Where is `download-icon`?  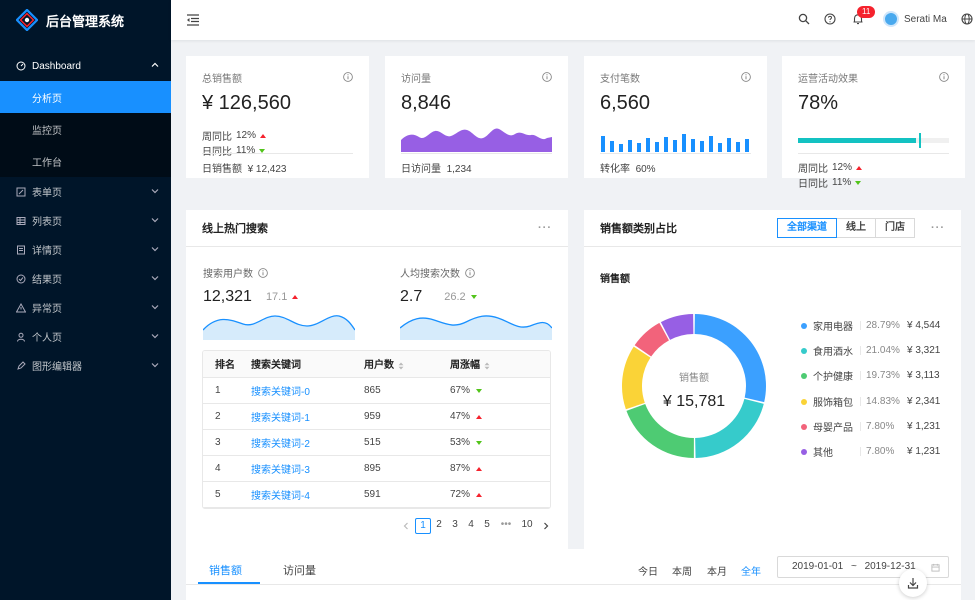 download-icon is located at coordinates (913, 583).